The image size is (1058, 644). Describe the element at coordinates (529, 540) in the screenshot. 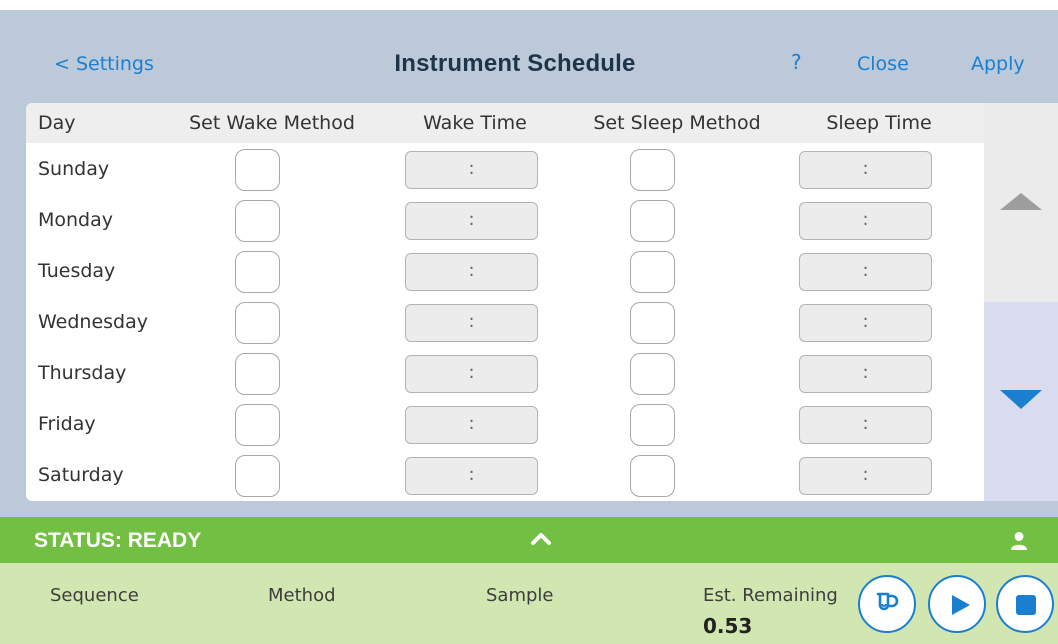

I see `status-bar: STATUS: READY` at that location.